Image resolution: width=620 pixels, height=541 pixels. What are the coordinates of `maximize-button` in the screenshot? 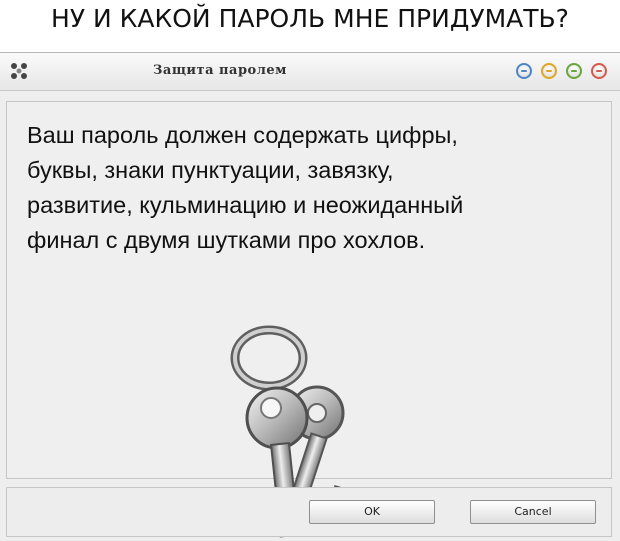 It's located at (574, 71).